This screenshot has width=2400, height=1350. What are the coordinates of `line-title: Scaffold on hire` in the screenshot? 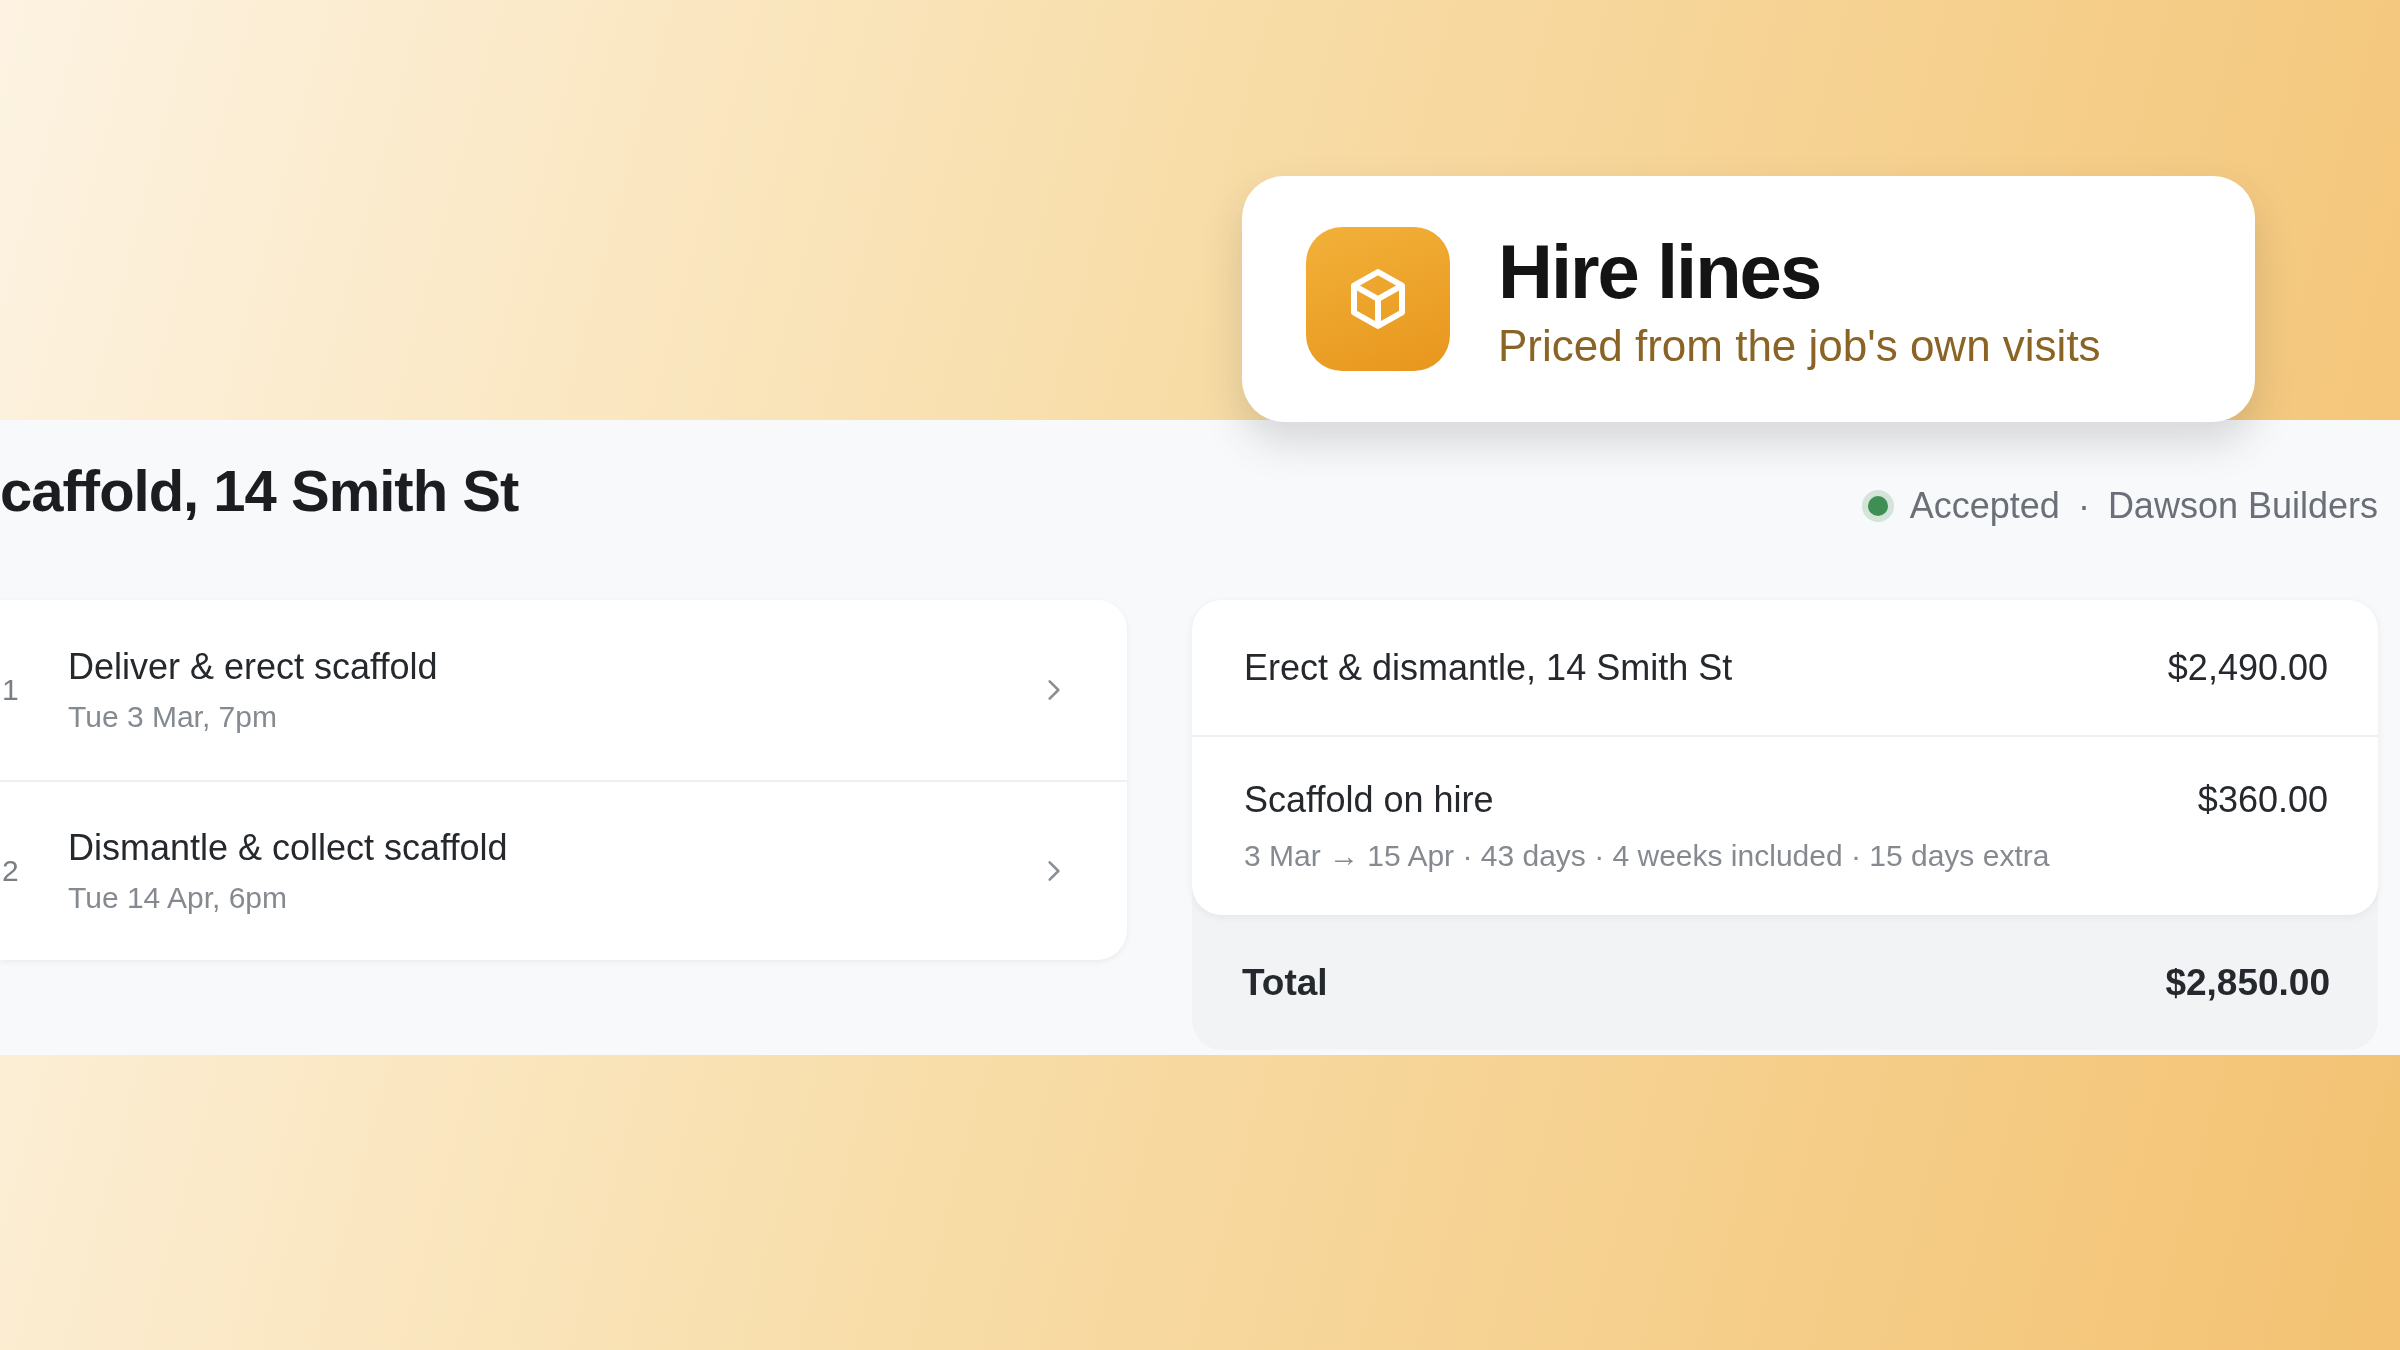 It's located at (1369, 800).